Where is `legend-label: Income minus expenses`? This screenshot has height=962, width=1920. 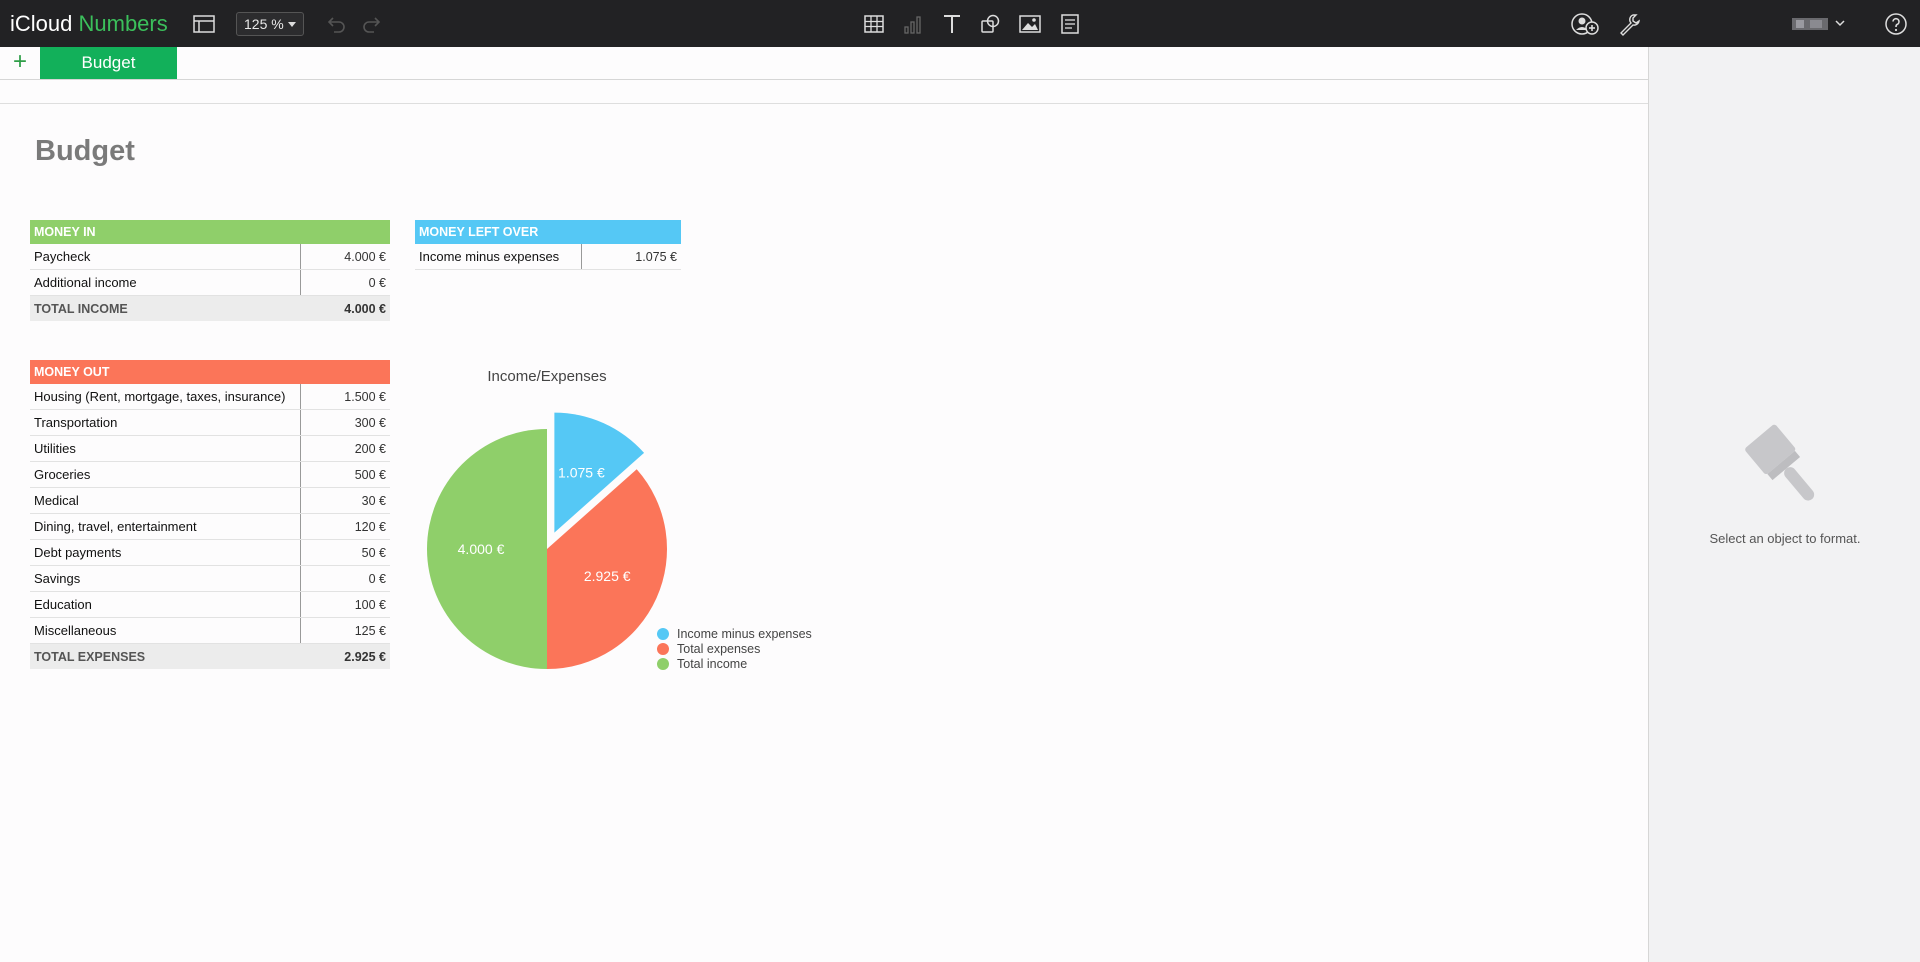 legend-label: Income minus expenses is located at coordinates (744, 634).